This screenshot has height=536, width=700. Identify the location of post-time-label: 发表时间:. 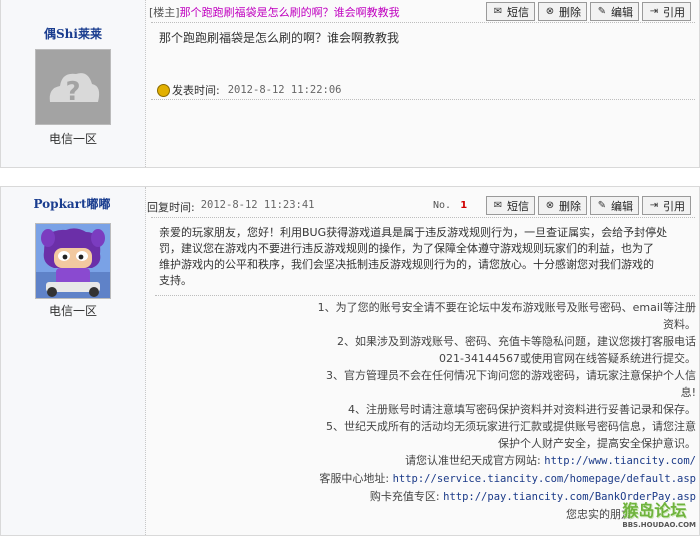
(196, 90).